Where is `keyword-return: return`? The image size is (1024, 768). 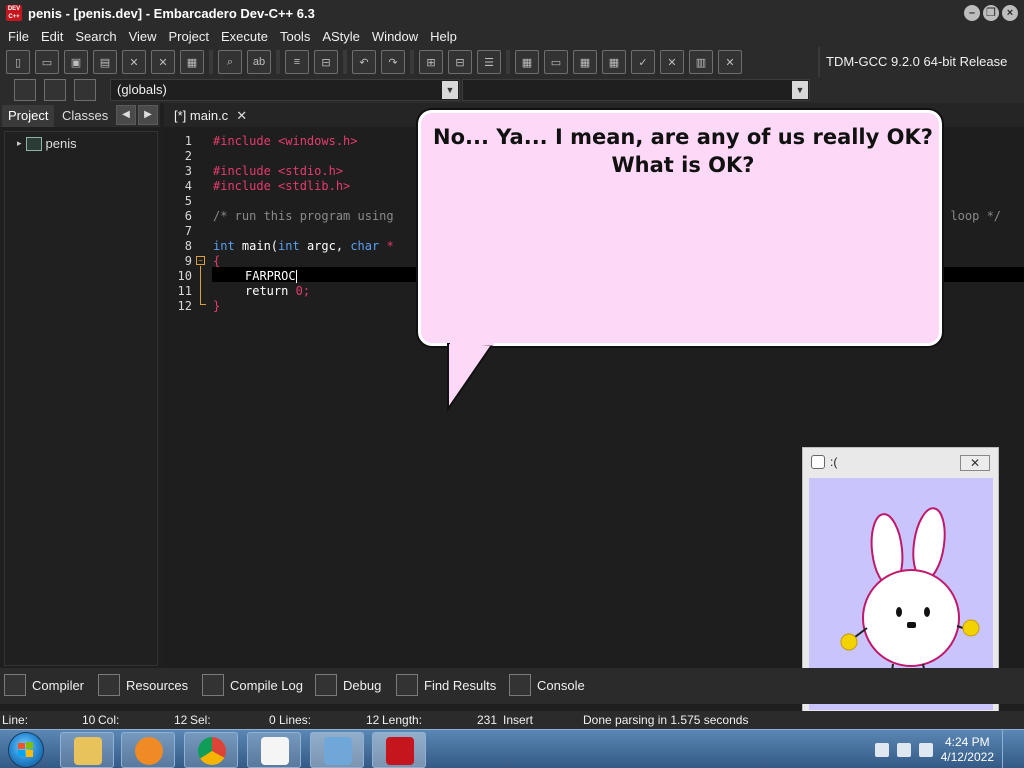 keyword-return: return is located at coordinates (267, 291).